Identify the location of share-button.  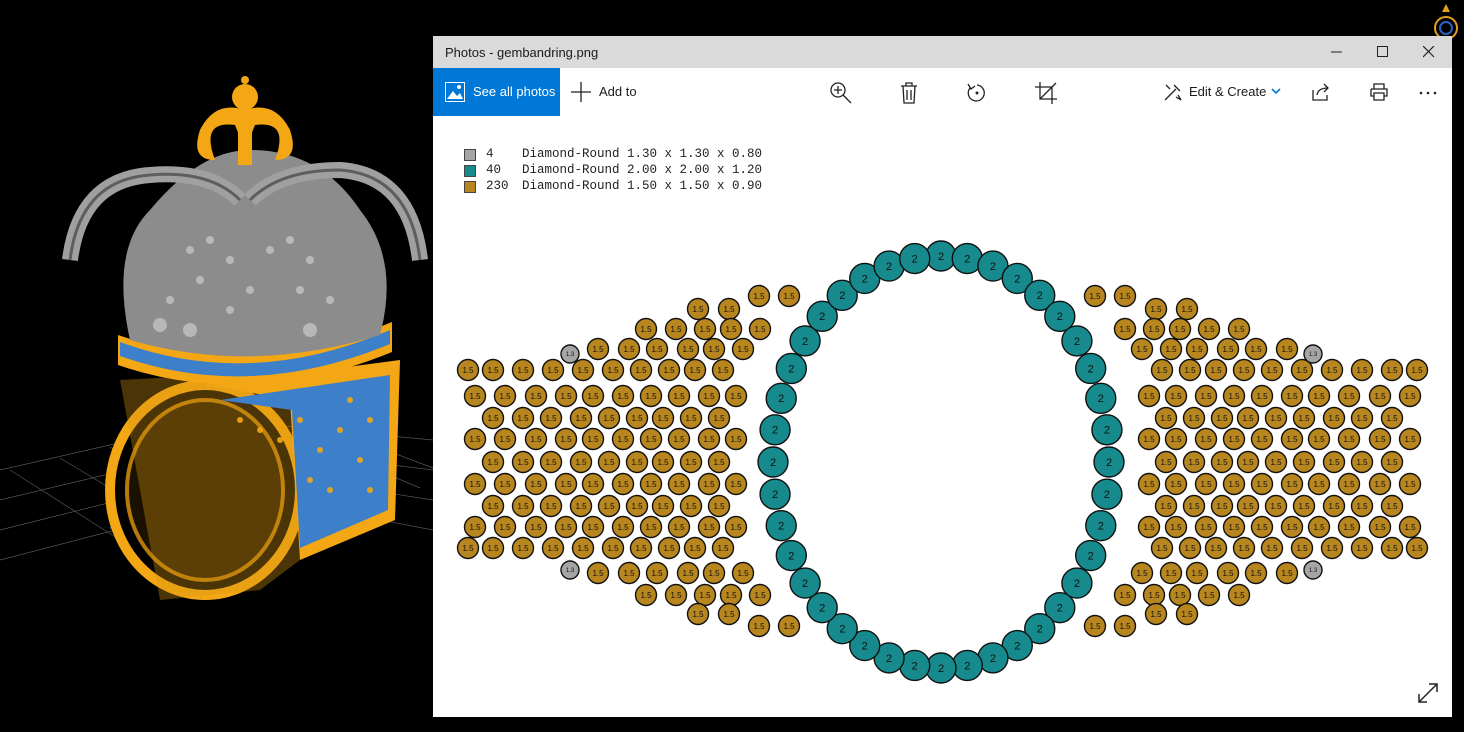
(1322, 92).